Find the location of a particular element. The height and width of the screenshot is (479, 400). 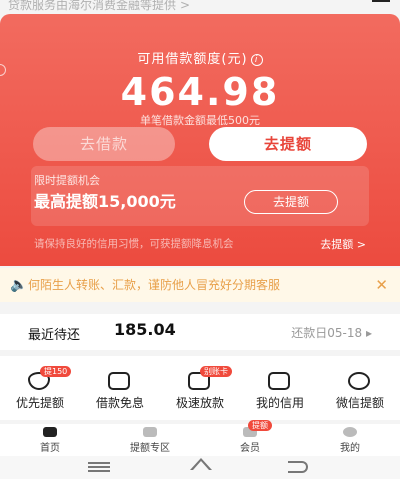

repay-label: 最近待还 is located at coordinates (54, 335).